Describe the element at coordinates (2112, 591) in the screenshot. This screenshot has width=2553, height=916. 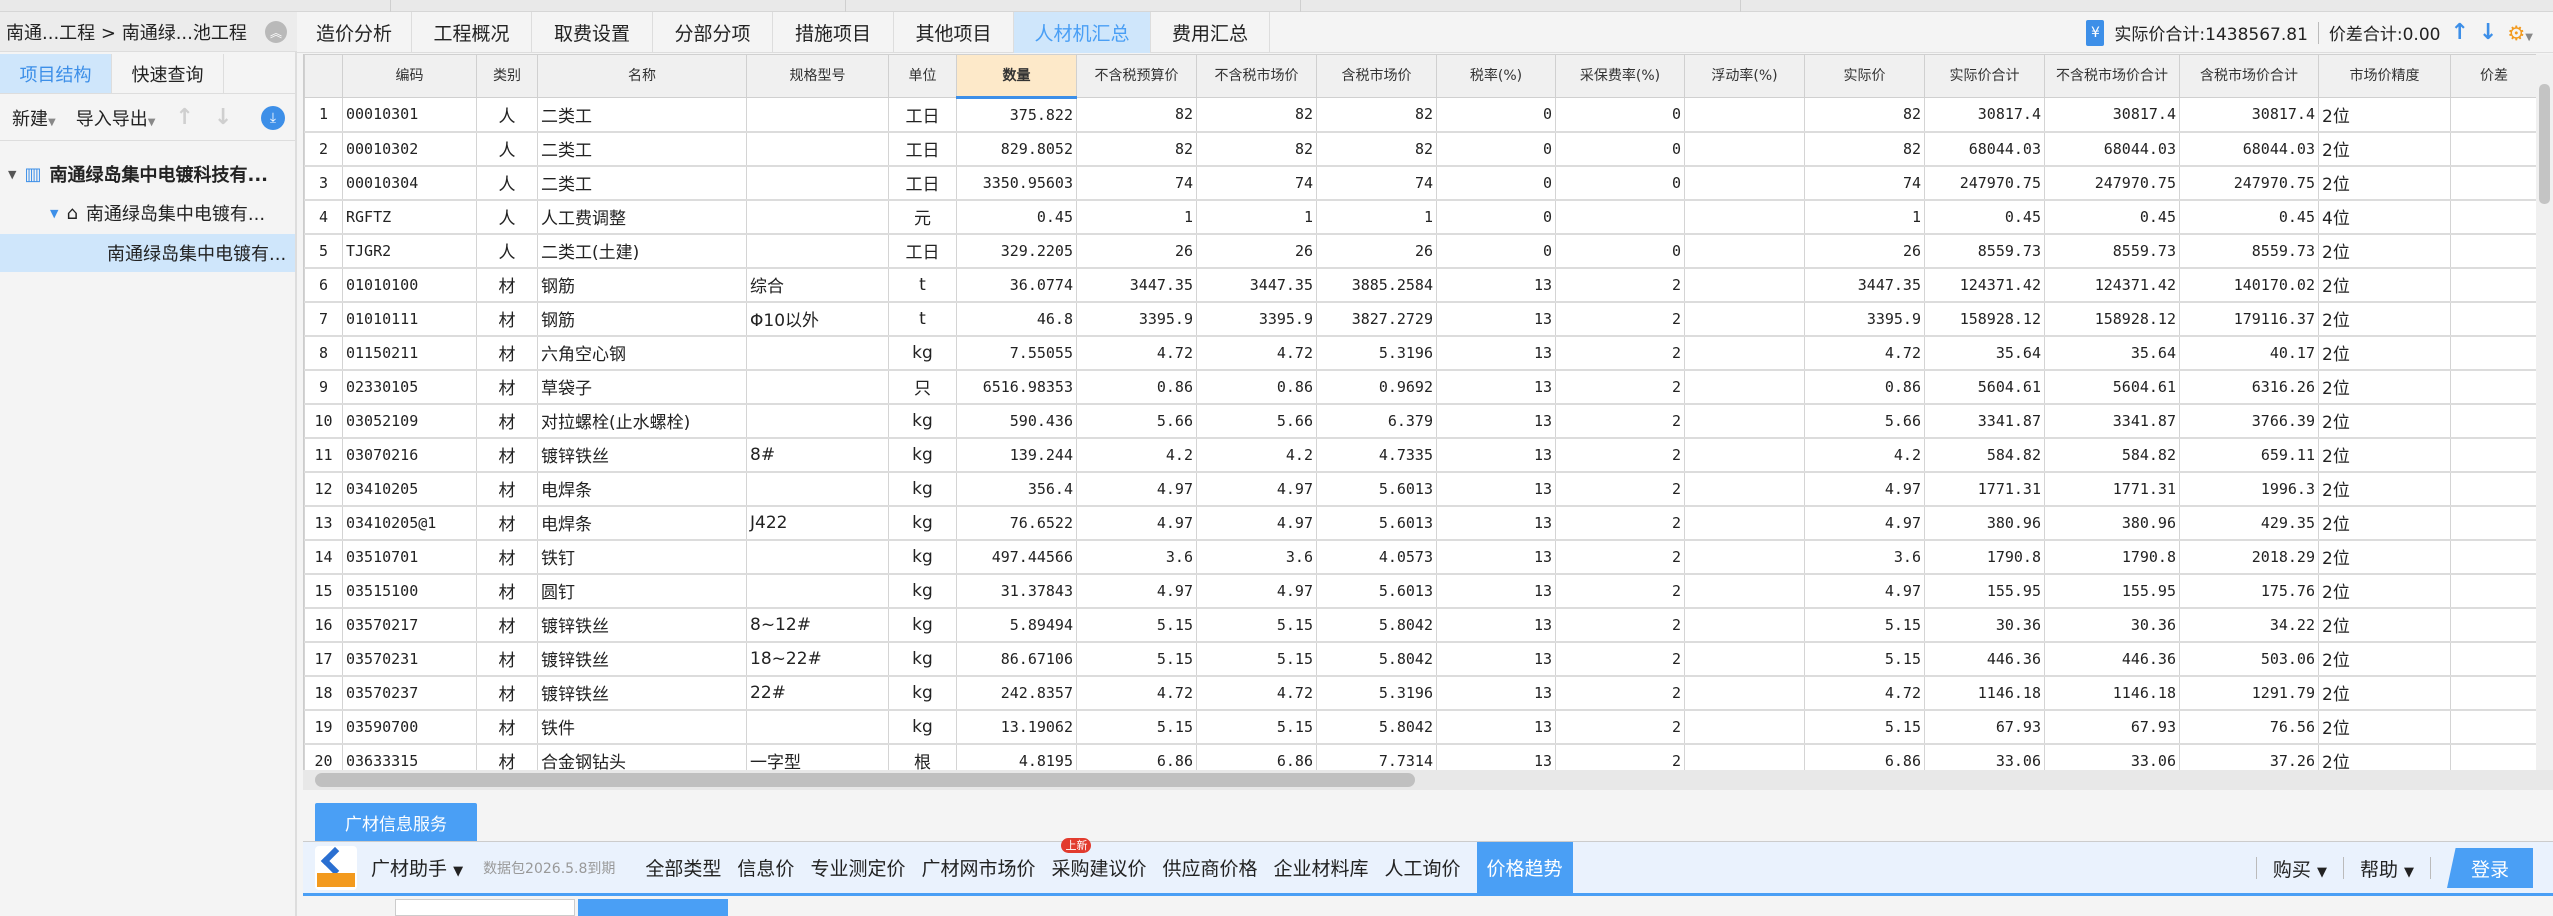
I see `cell: 155.95` at that location.